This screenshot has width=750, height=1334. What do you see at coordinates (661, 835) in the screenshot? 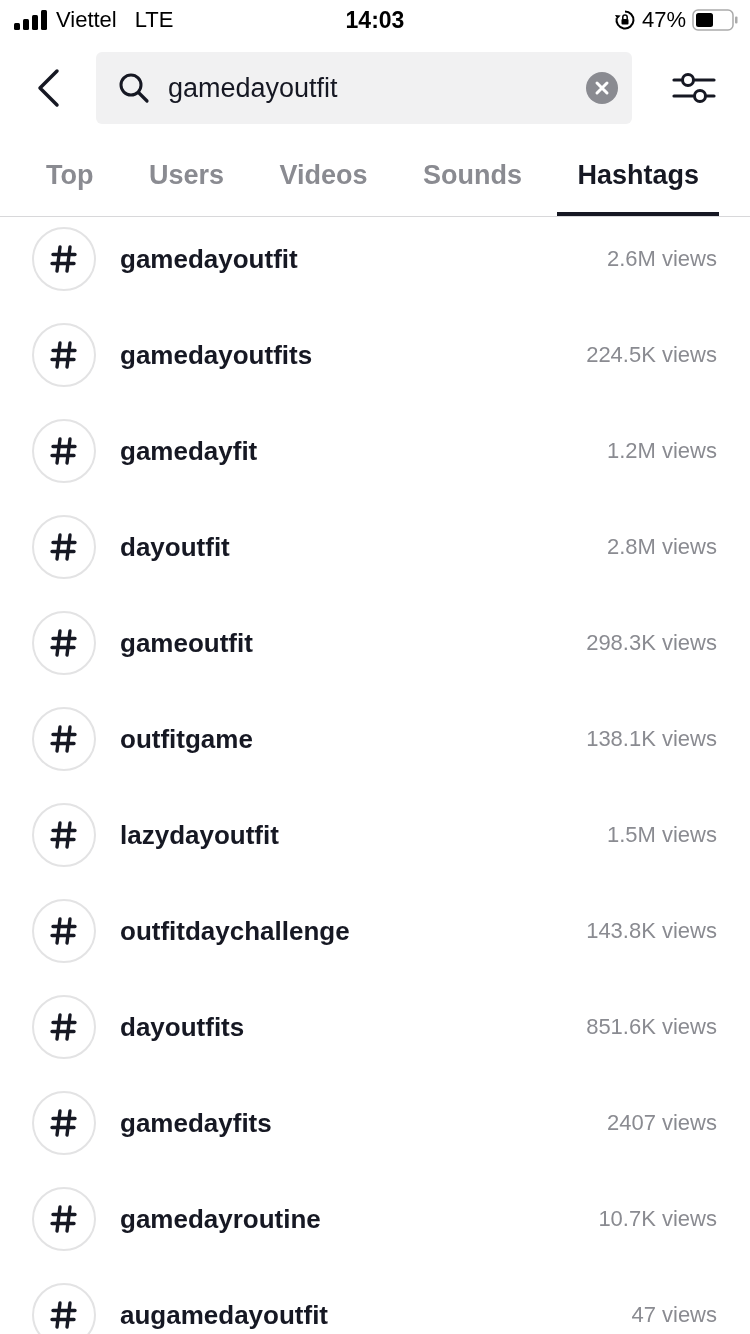
I see `view-count: 1.5M views` at bounding box center [661, 835].